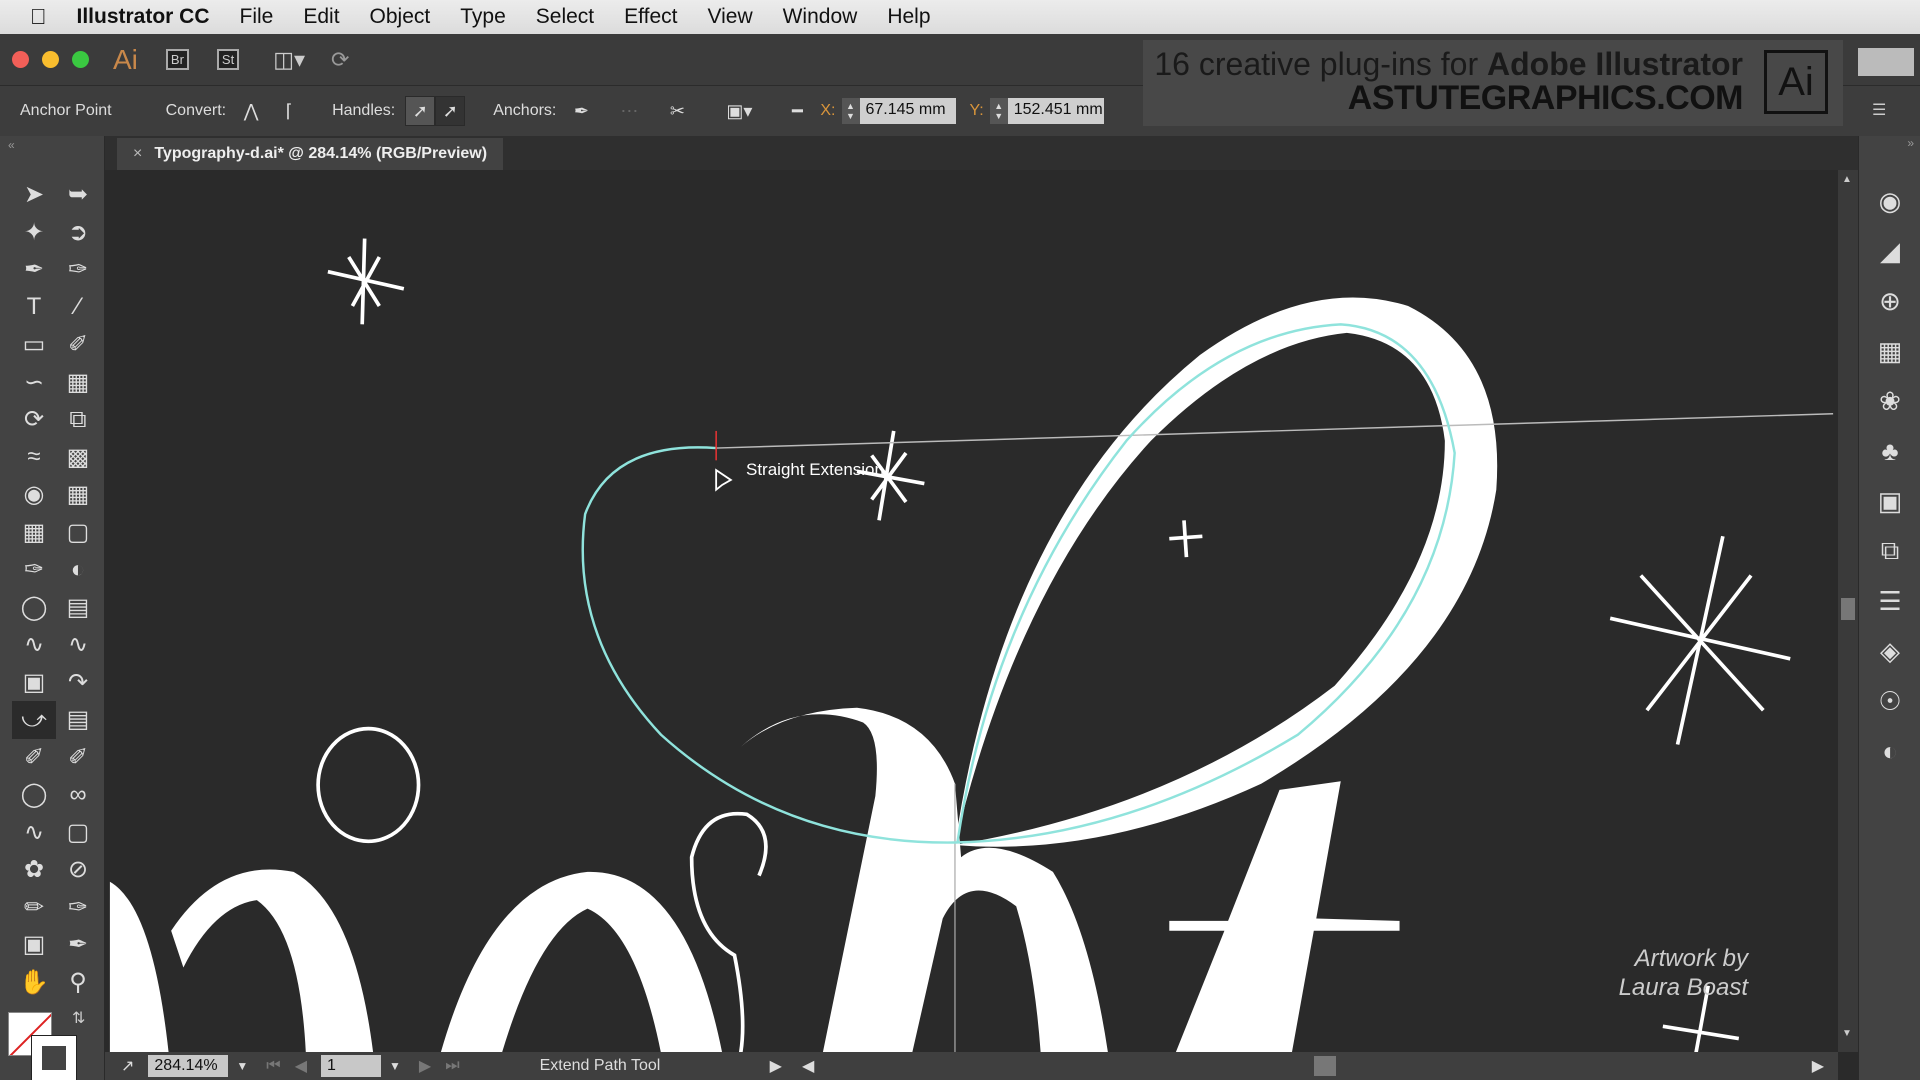  Describe the element at coordinates (1889, 146) in the screenshot. I see `collapse-dock-icon: »` at that location.